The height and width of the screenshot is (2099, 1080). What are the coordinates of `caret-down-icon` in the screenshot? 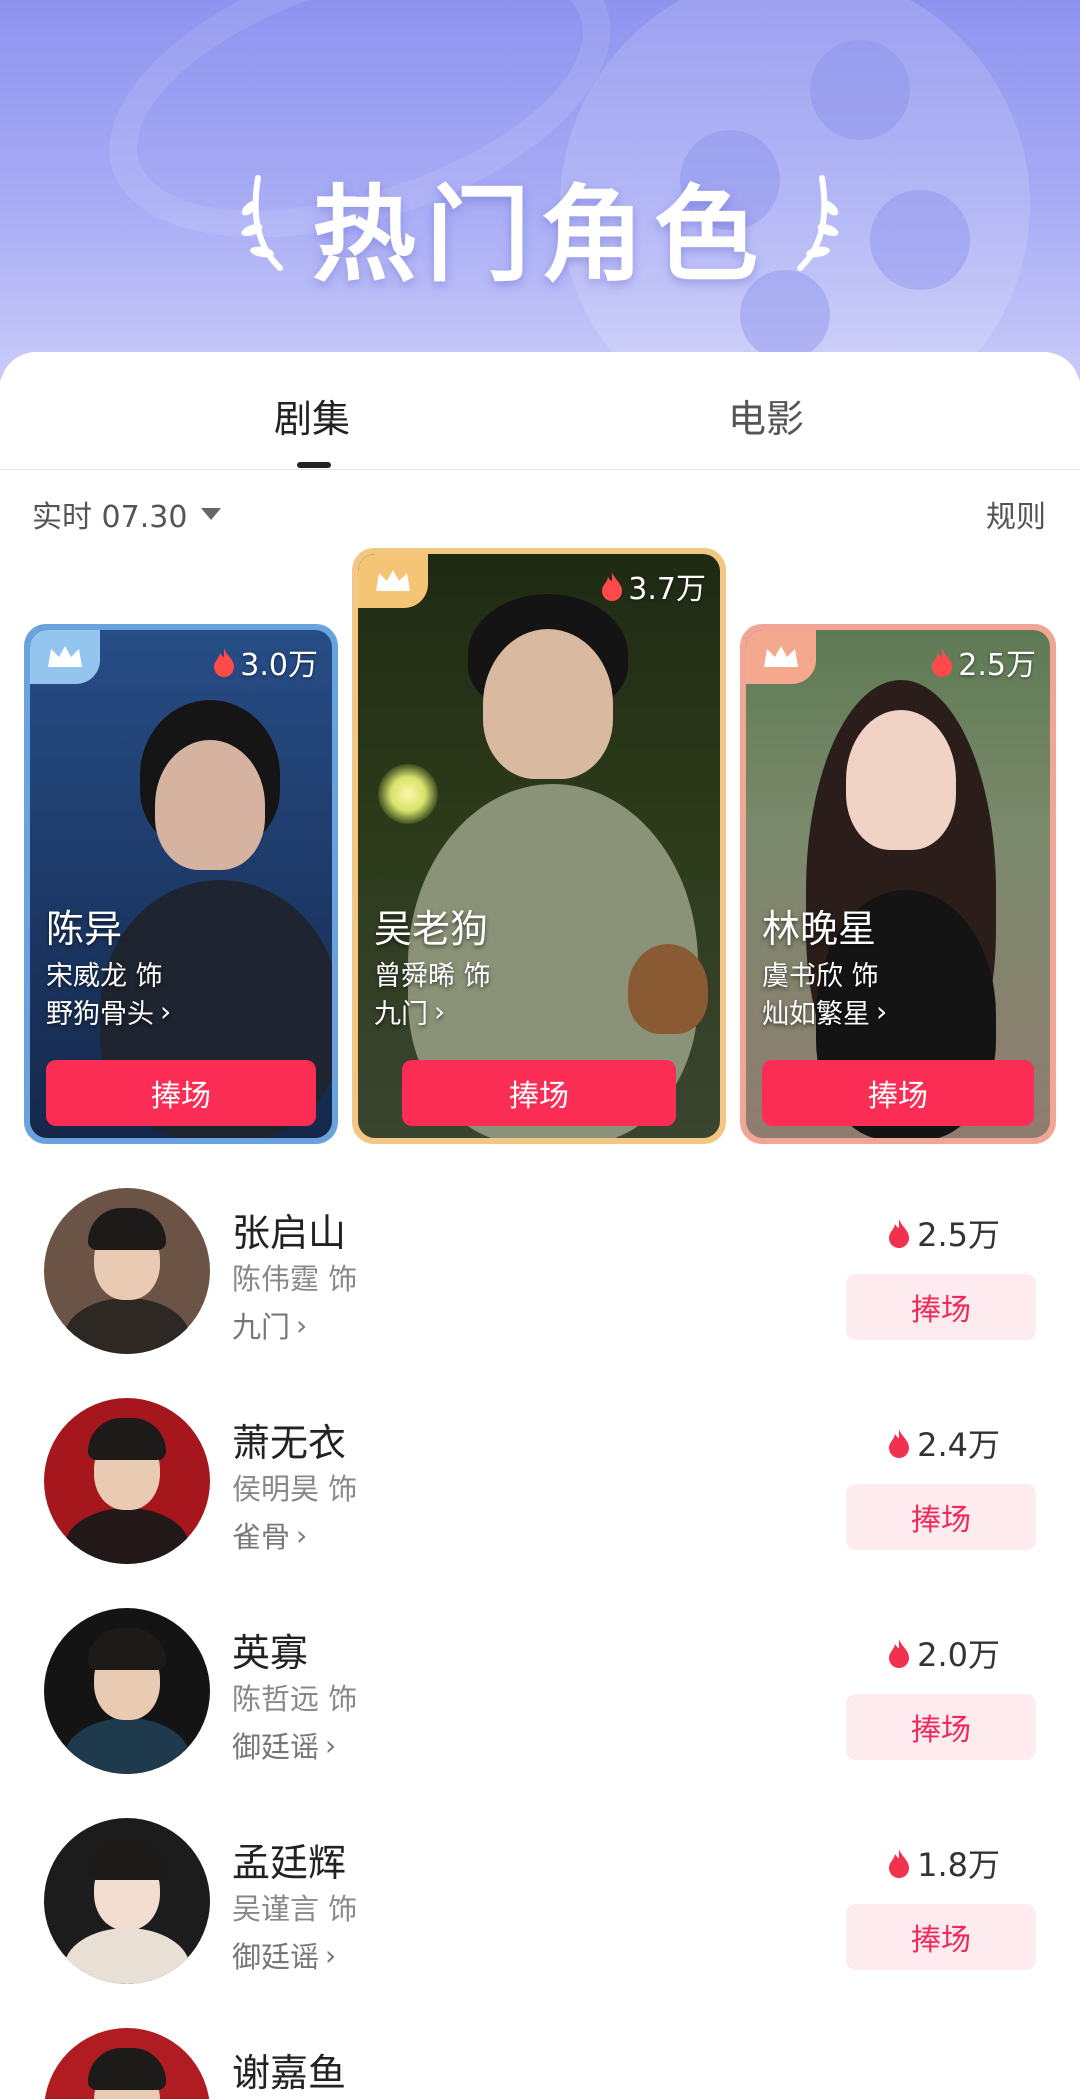 It's located at (211, 514).